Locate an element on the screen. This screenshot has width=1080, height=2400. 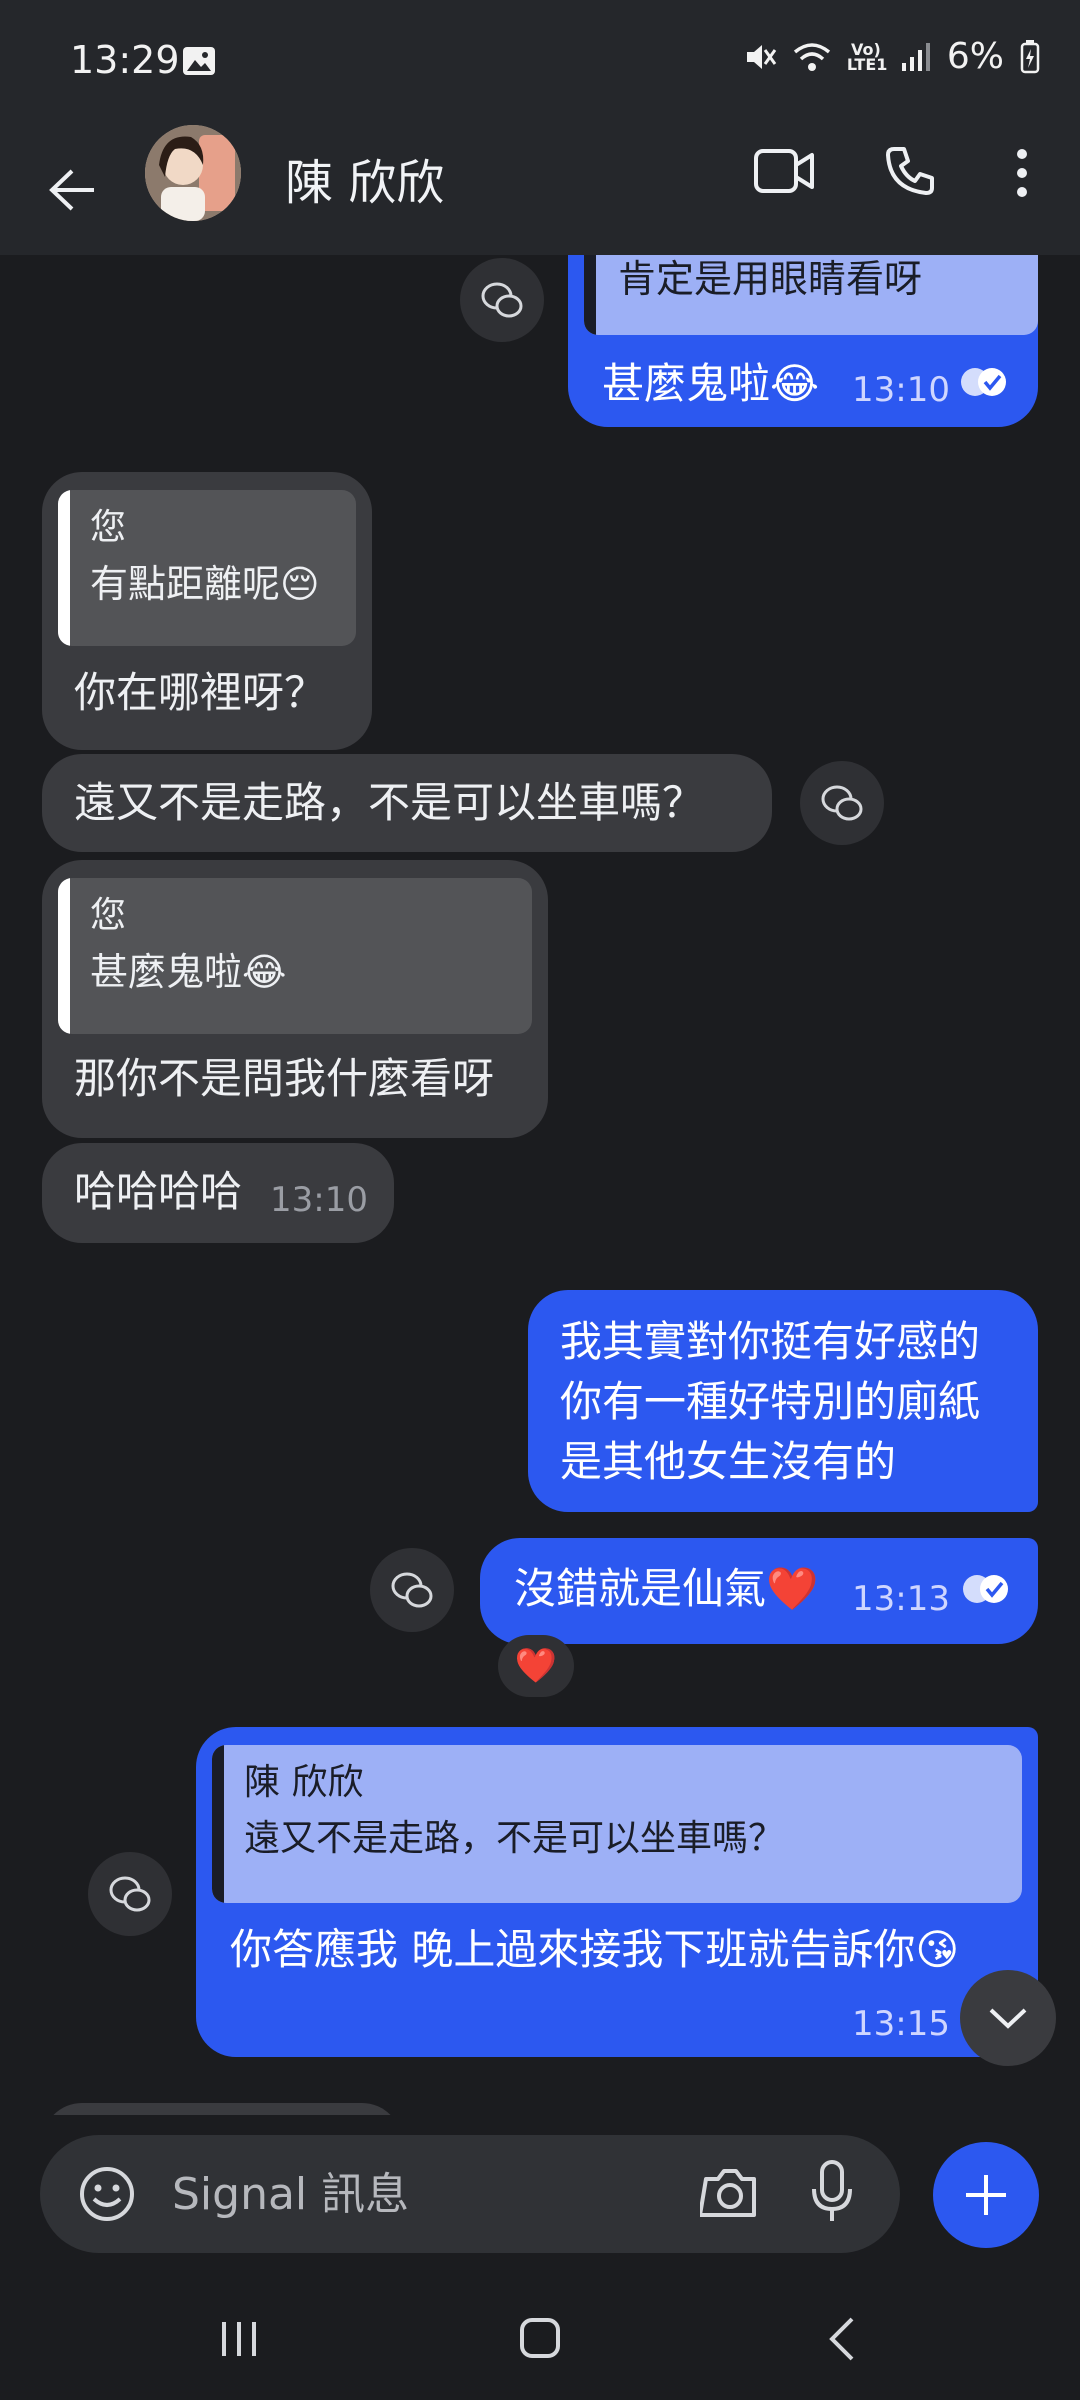
wifi-icon is located at coordinates (811, 56).